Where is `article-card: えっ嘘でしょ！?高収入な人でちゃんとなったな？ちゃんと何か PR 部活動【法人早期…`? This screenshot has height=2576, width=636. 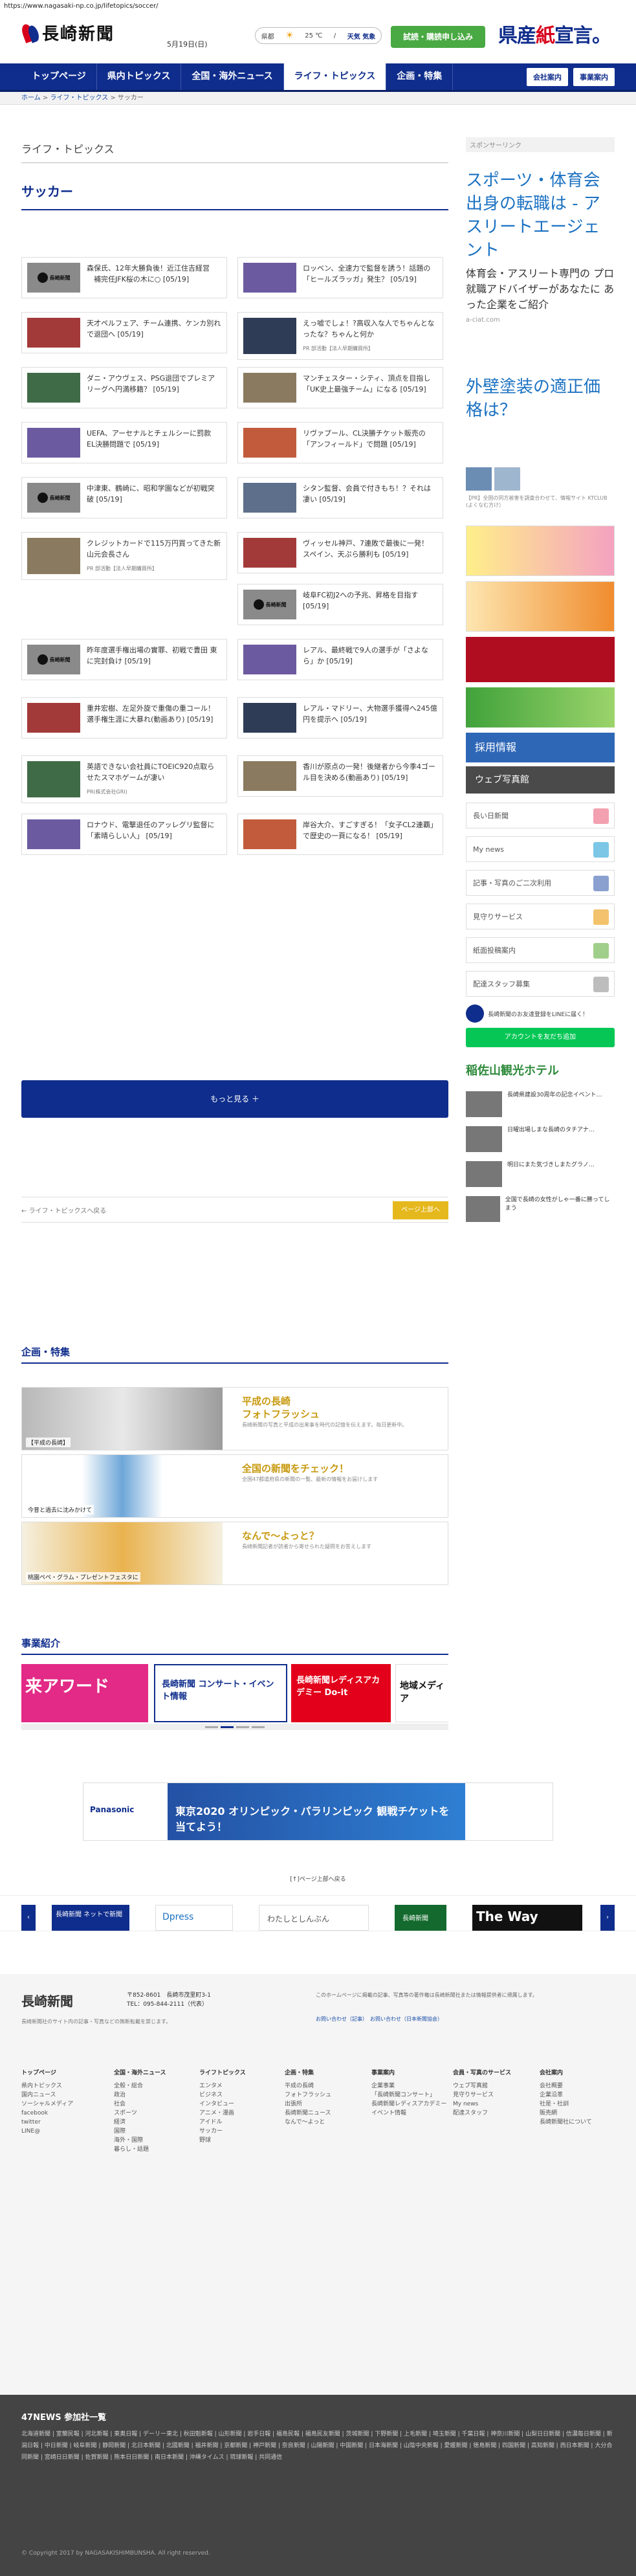
article-card: えっ嘘でしょ！?高収入な人でちゃんとなったな？ちゃんと何か PR 部活動【法人早期… is located at coordinates (340, 336).